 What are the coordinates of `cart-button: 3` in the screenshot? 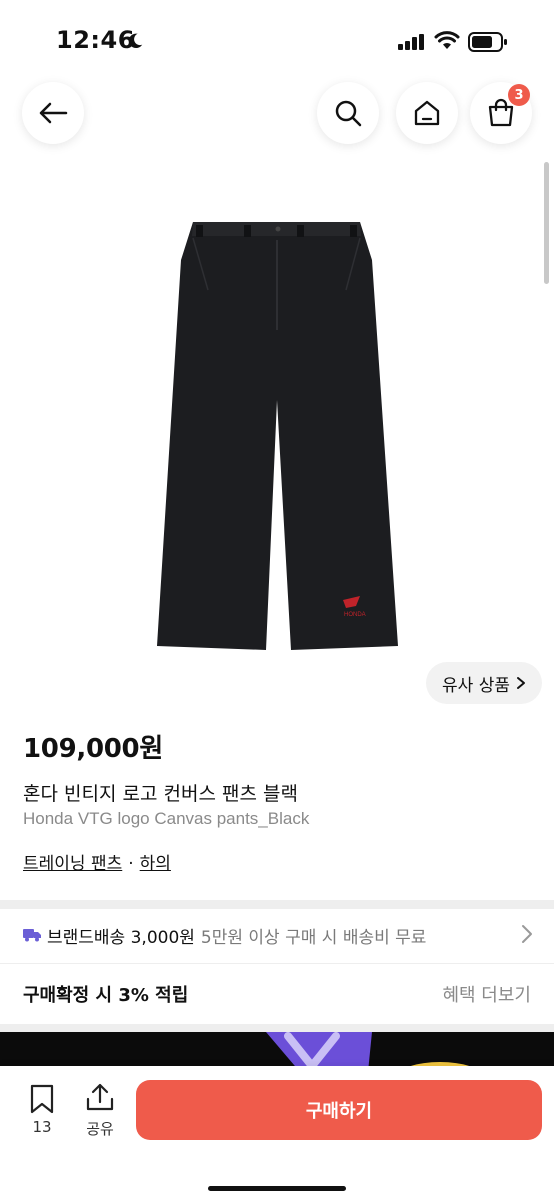 It's located at (501, 113).